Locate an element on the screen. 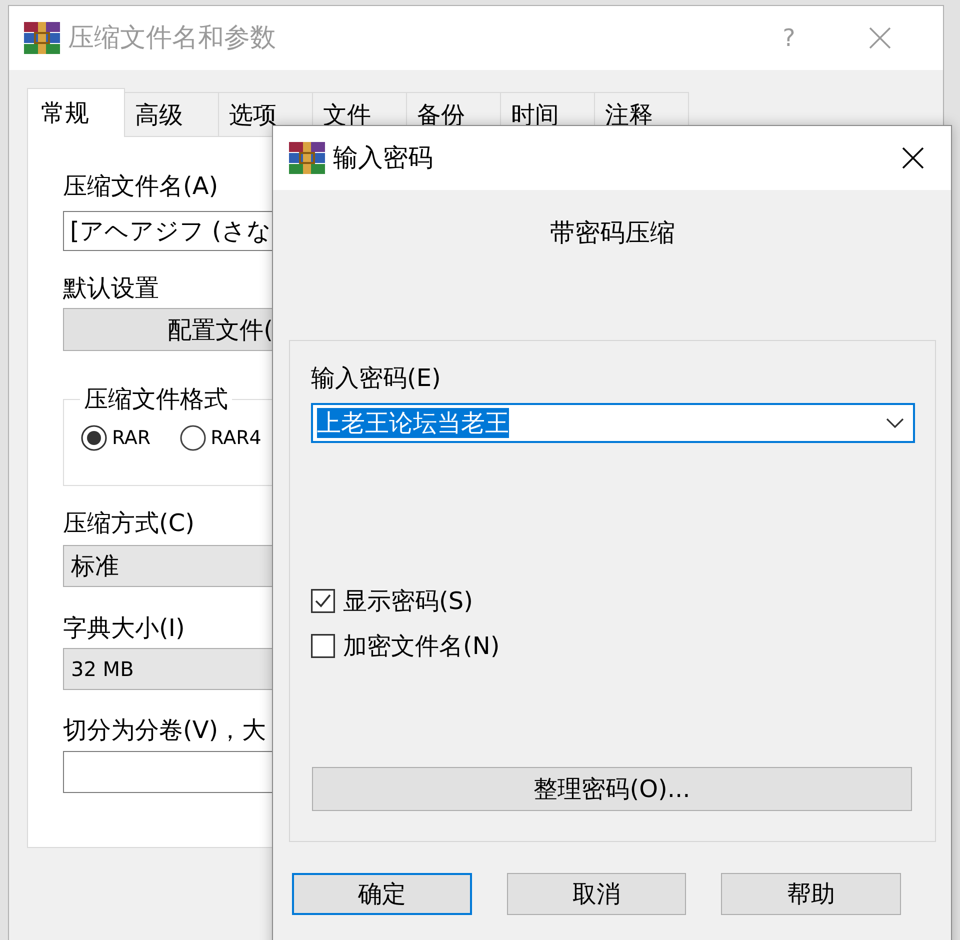  compression-method-dropdown: 标准 is located at coordinates (168, 566).